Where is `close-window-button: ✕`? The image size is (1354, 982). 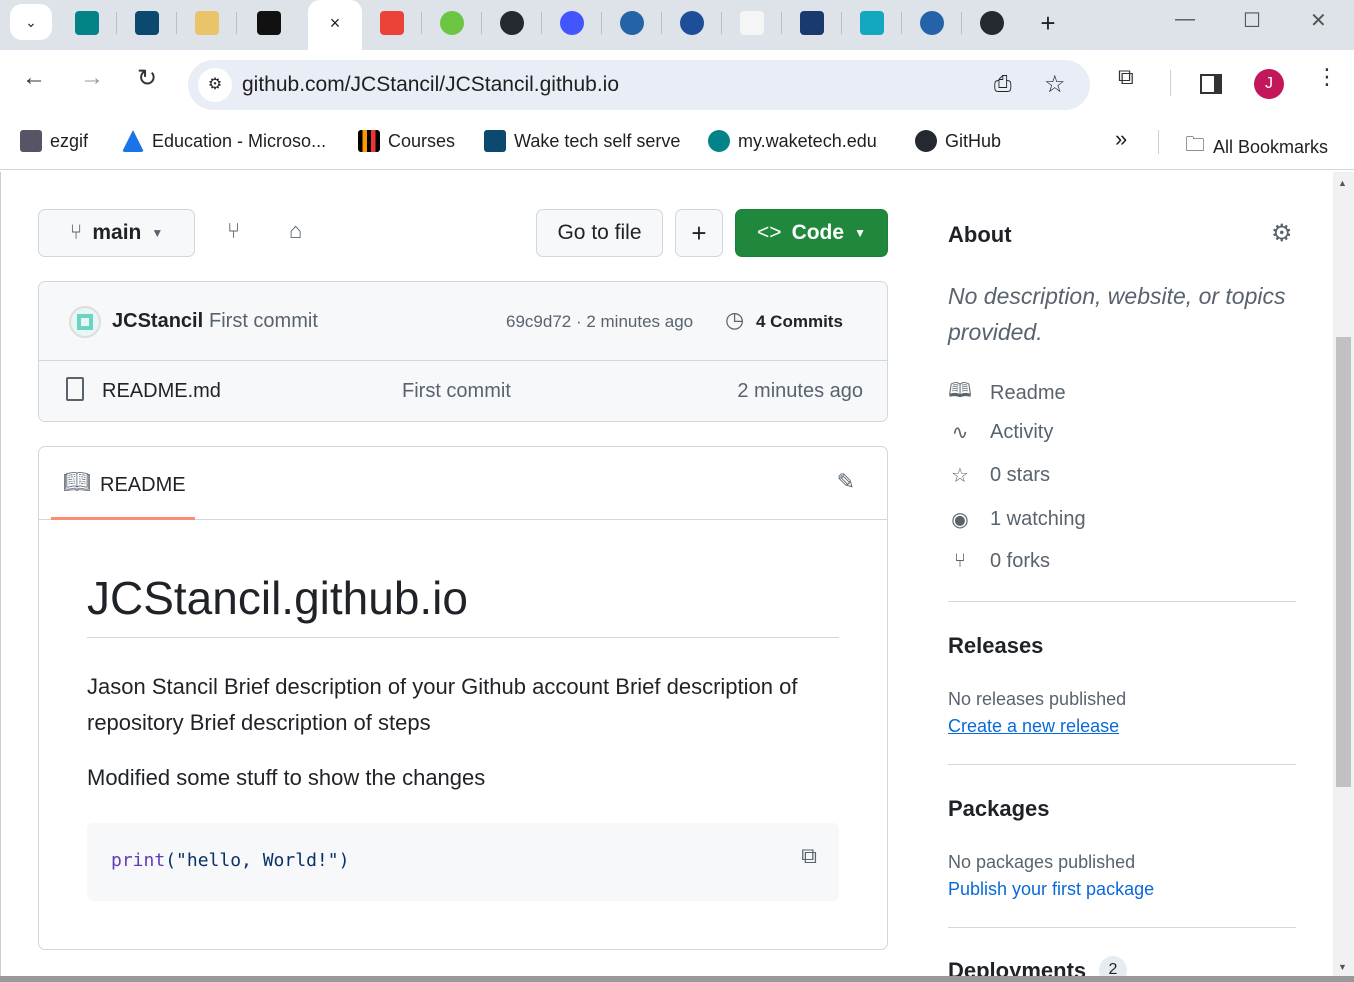 close-window-button: ✕ is located at coordinates (1318, 20).